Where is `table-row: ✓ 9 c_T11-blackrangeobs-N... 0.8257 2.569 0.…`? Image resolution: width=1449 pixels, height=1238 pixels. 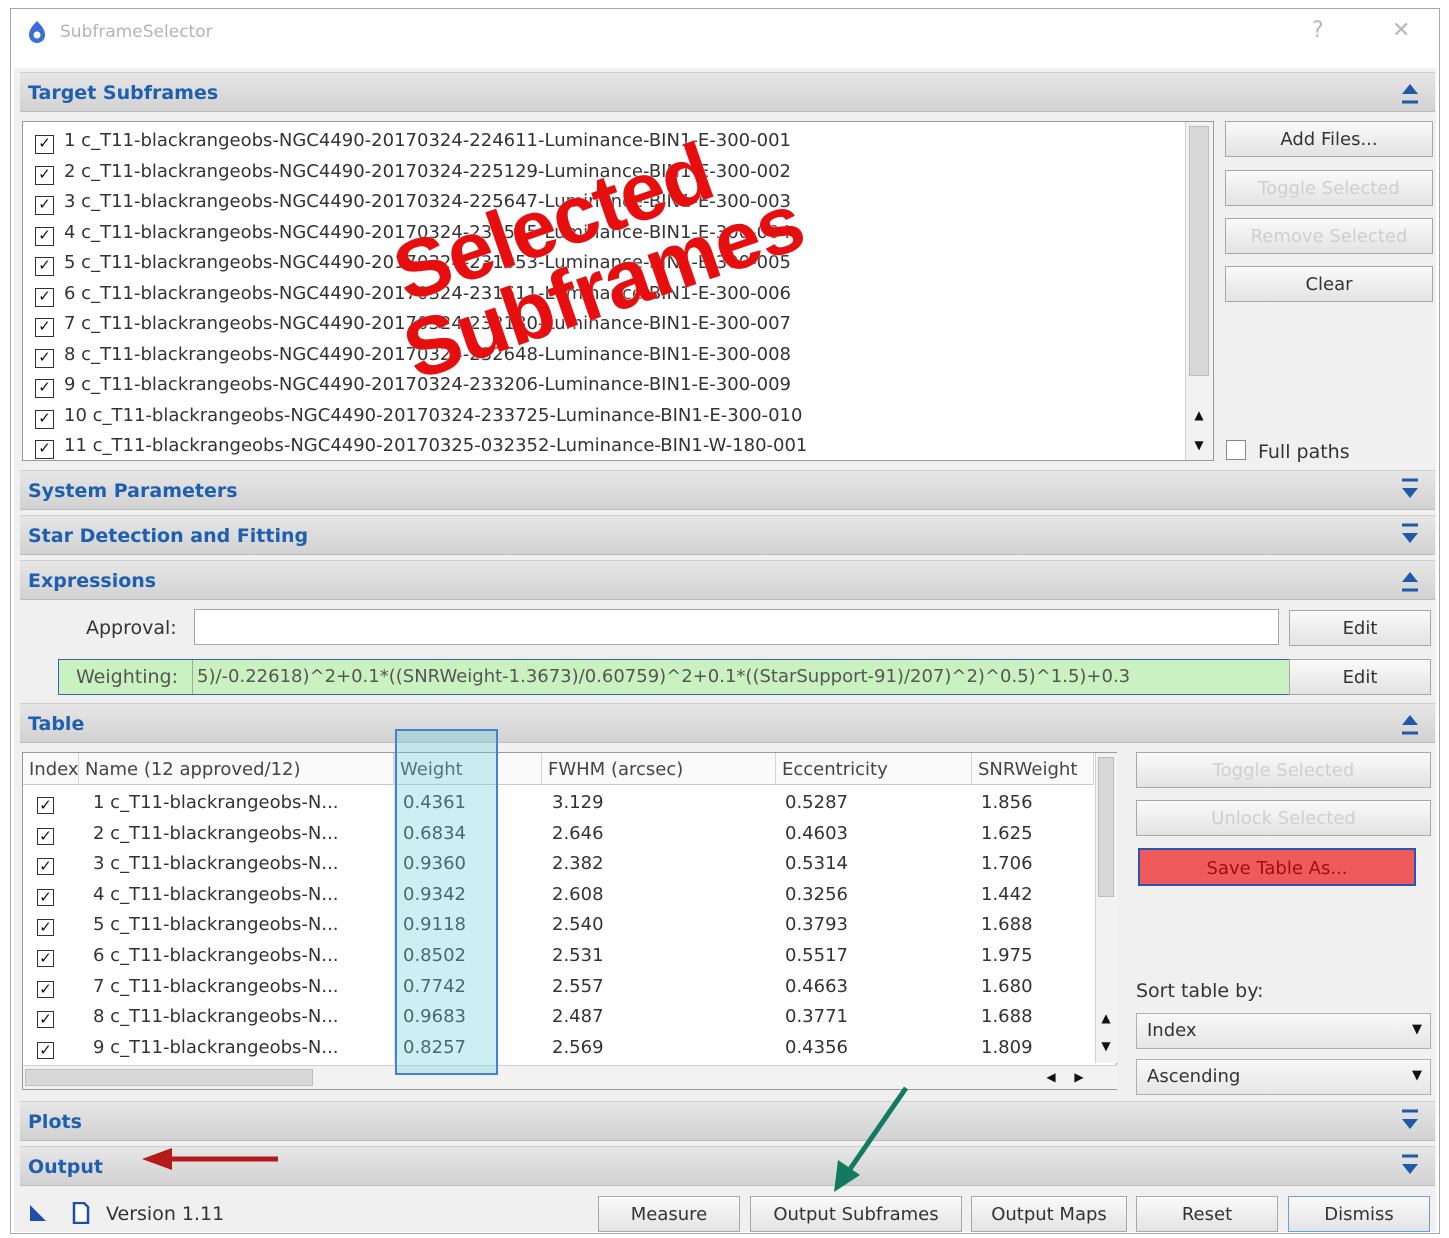 table-row: ✓ 9 c_T11-blackrangeobs-N... 0.8257 2.569 0.… is located at coordinates (558, 1049).